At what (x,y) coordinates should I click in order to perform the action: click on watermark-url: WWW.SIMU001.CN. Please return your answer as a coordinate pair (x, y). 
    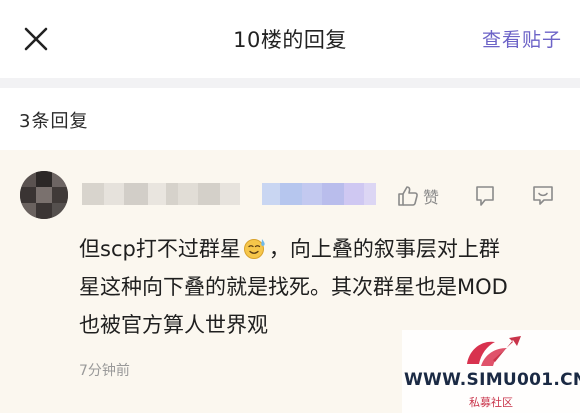
    Looking at the image, I should click on (492, 380).